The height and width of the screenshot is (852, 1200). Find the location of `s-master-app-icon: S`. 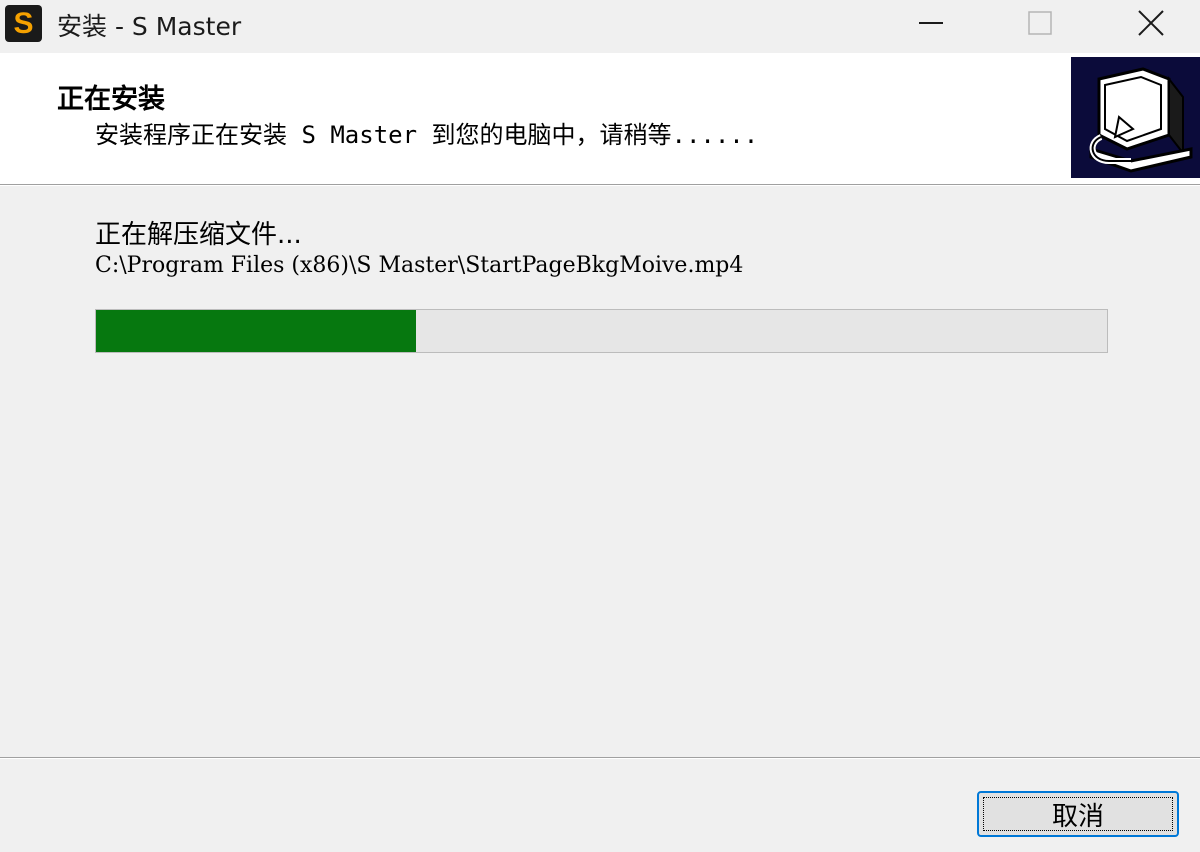

s-master-app-icon: S is located at coordinates (23, 23).